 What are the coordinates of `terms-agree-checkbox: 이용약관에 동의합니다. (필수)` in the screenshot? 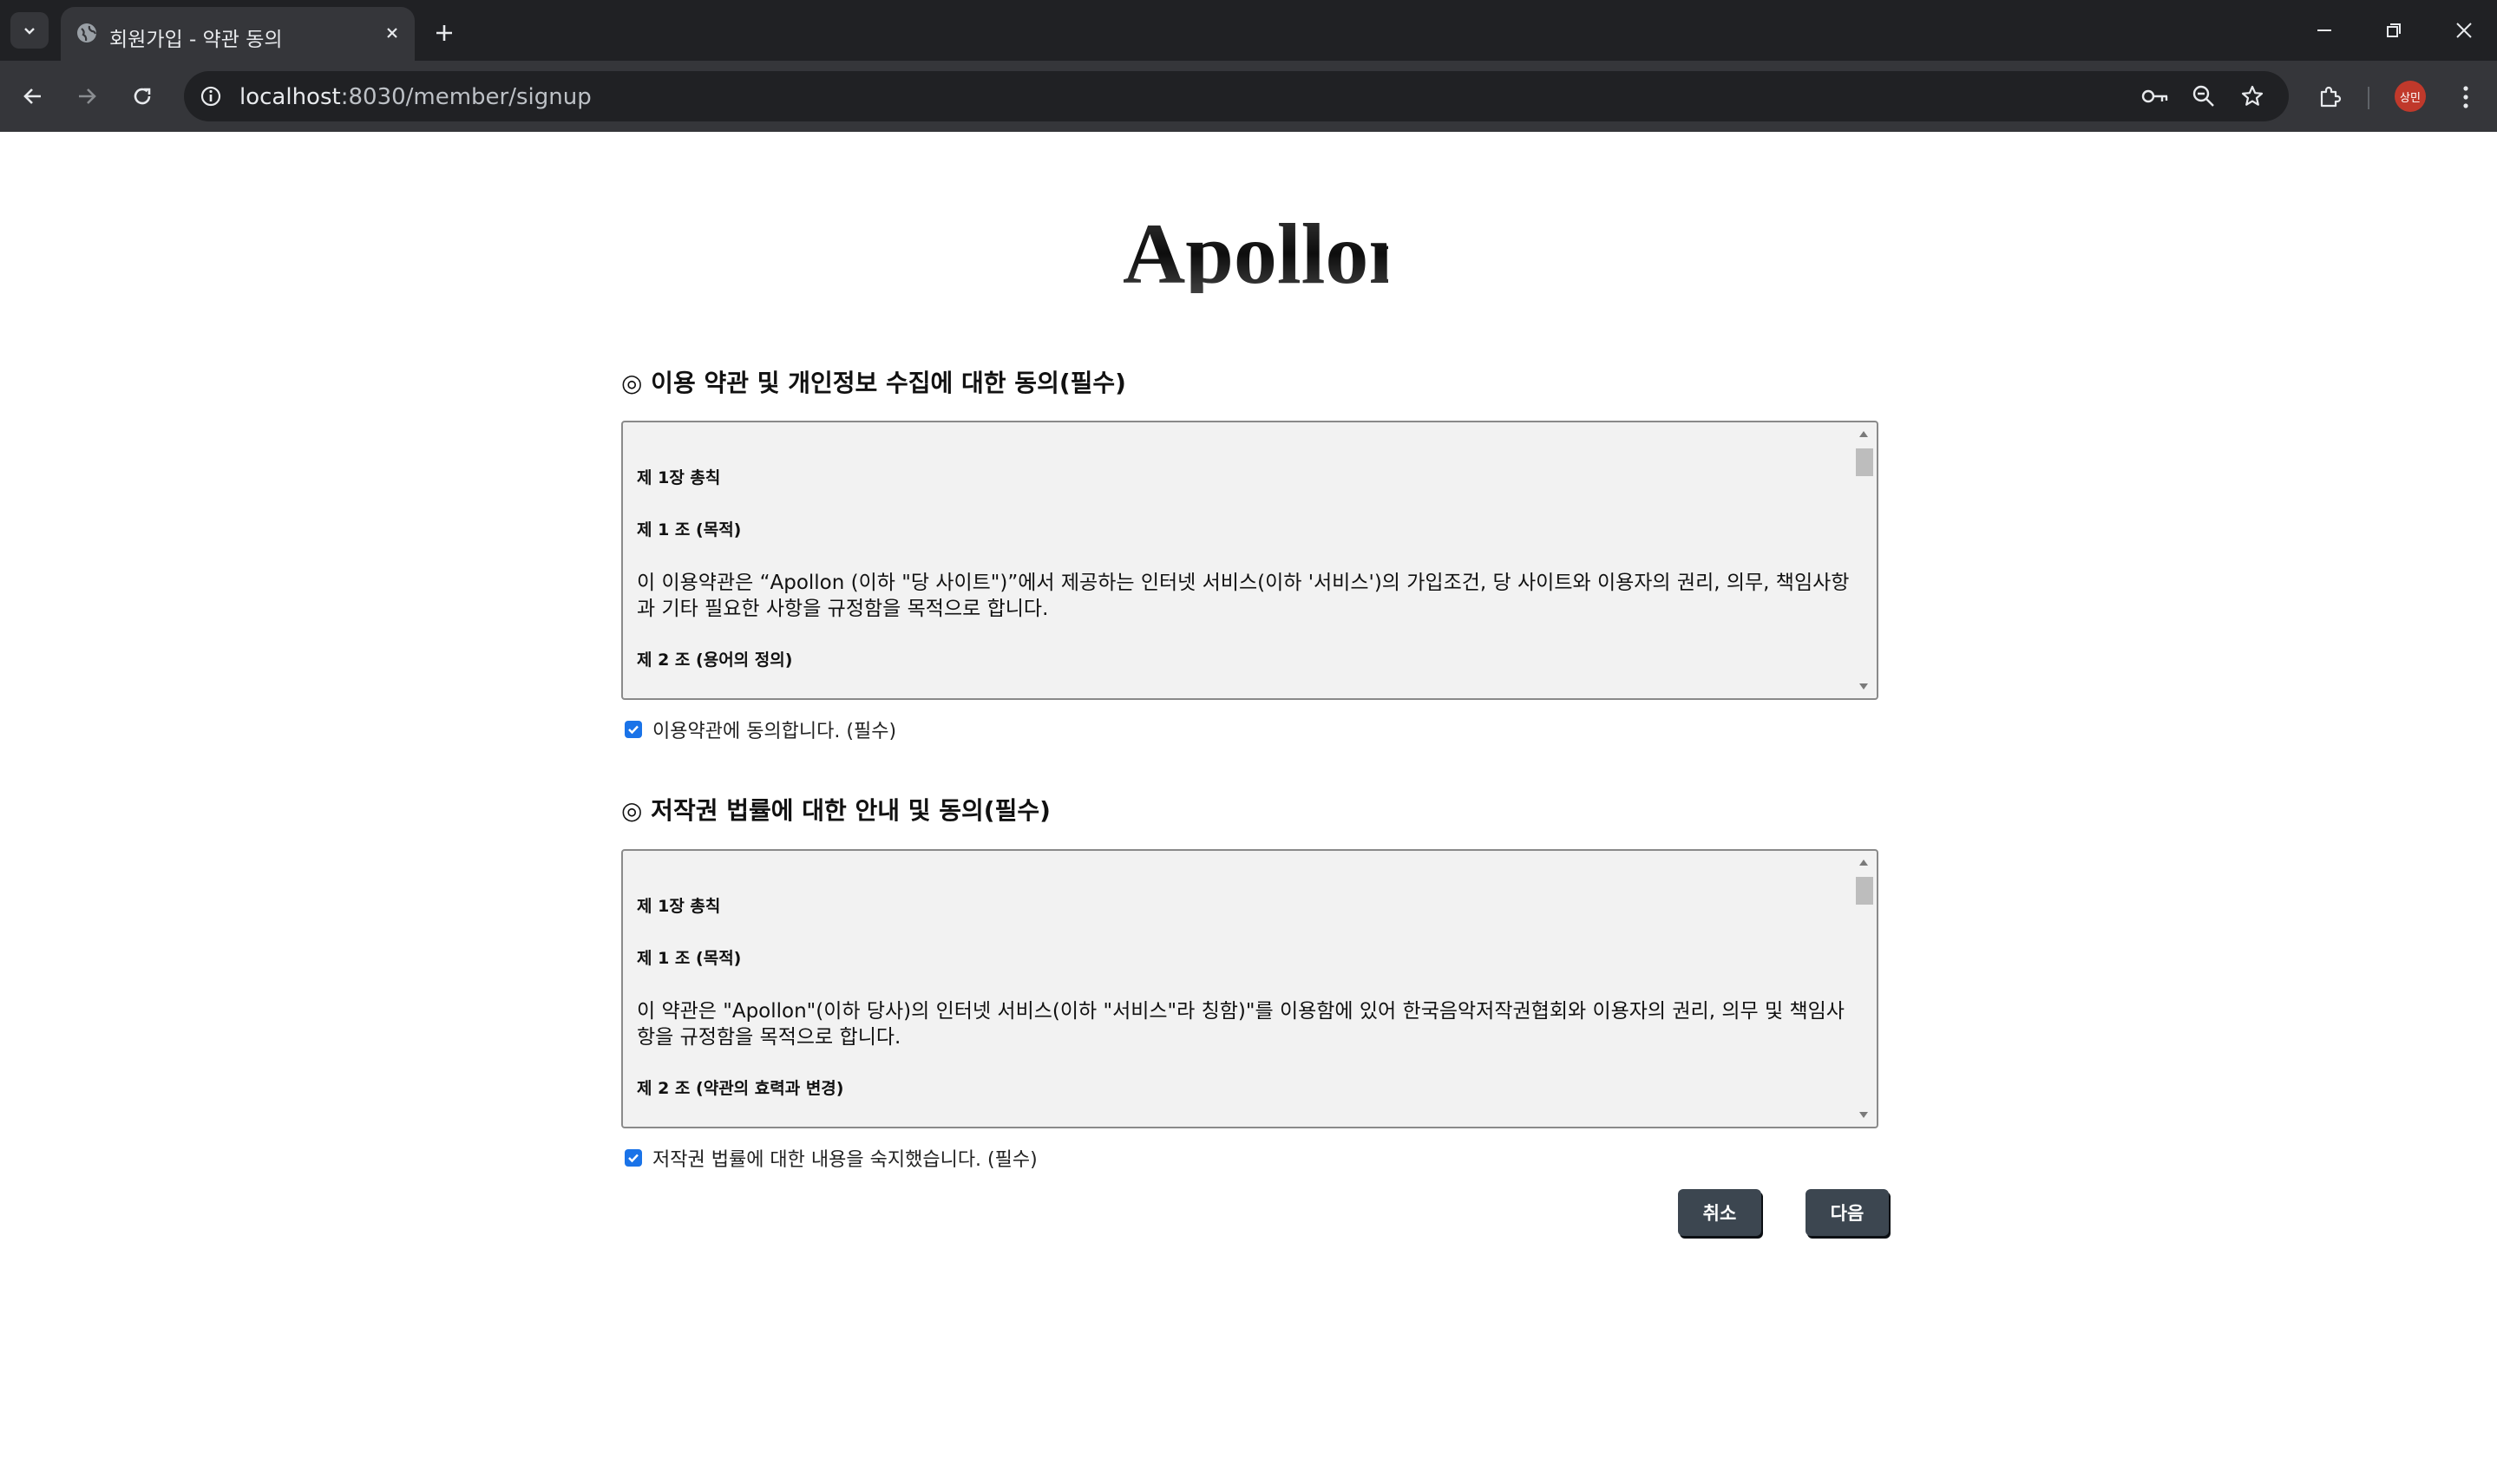 It's located at (760, 730).